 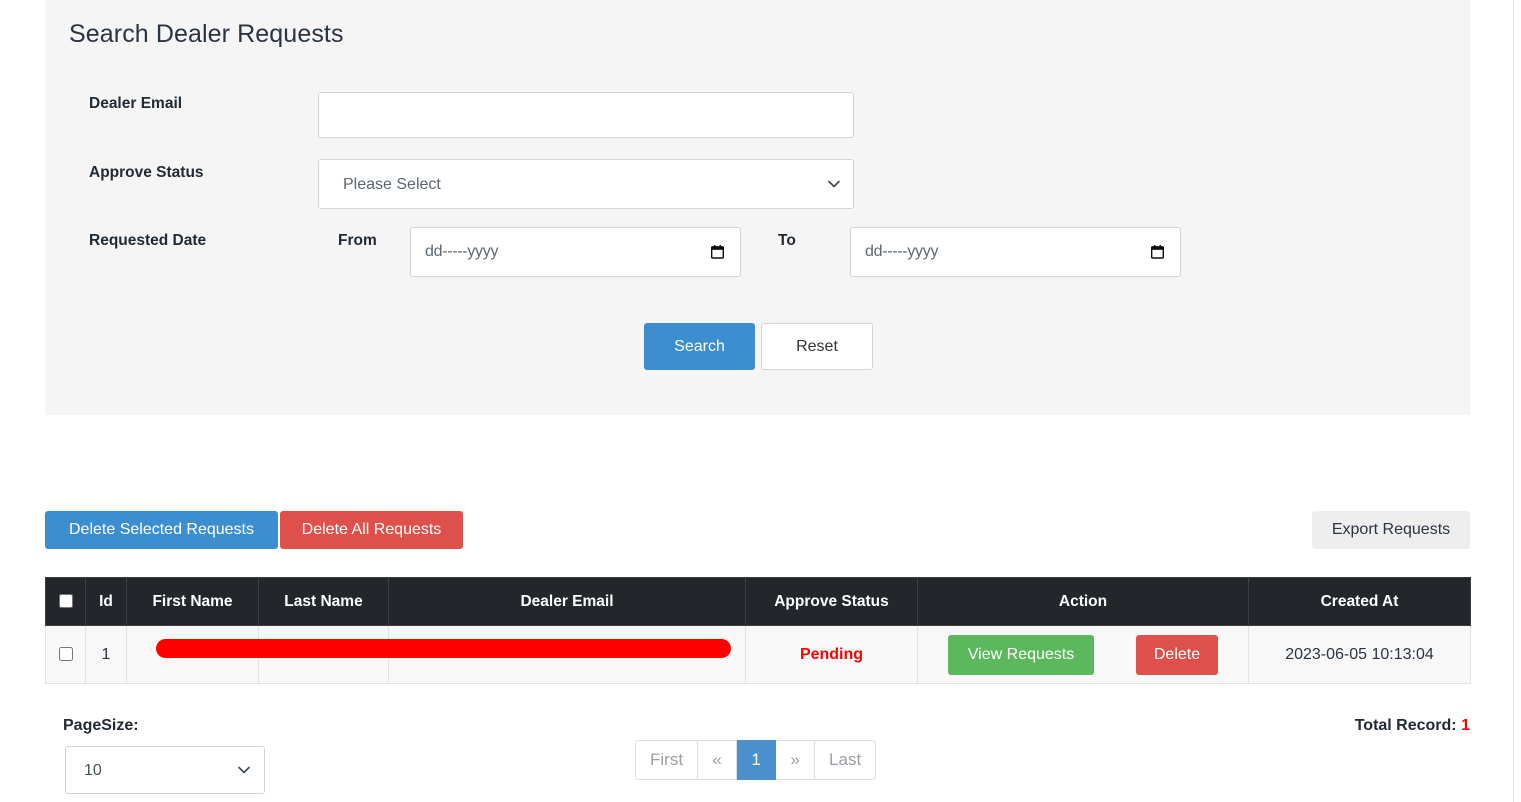 What do you see at coordinates (787, 240) in the screenshot?
I see `date-to-label: To` at bounding box center [787, 240].